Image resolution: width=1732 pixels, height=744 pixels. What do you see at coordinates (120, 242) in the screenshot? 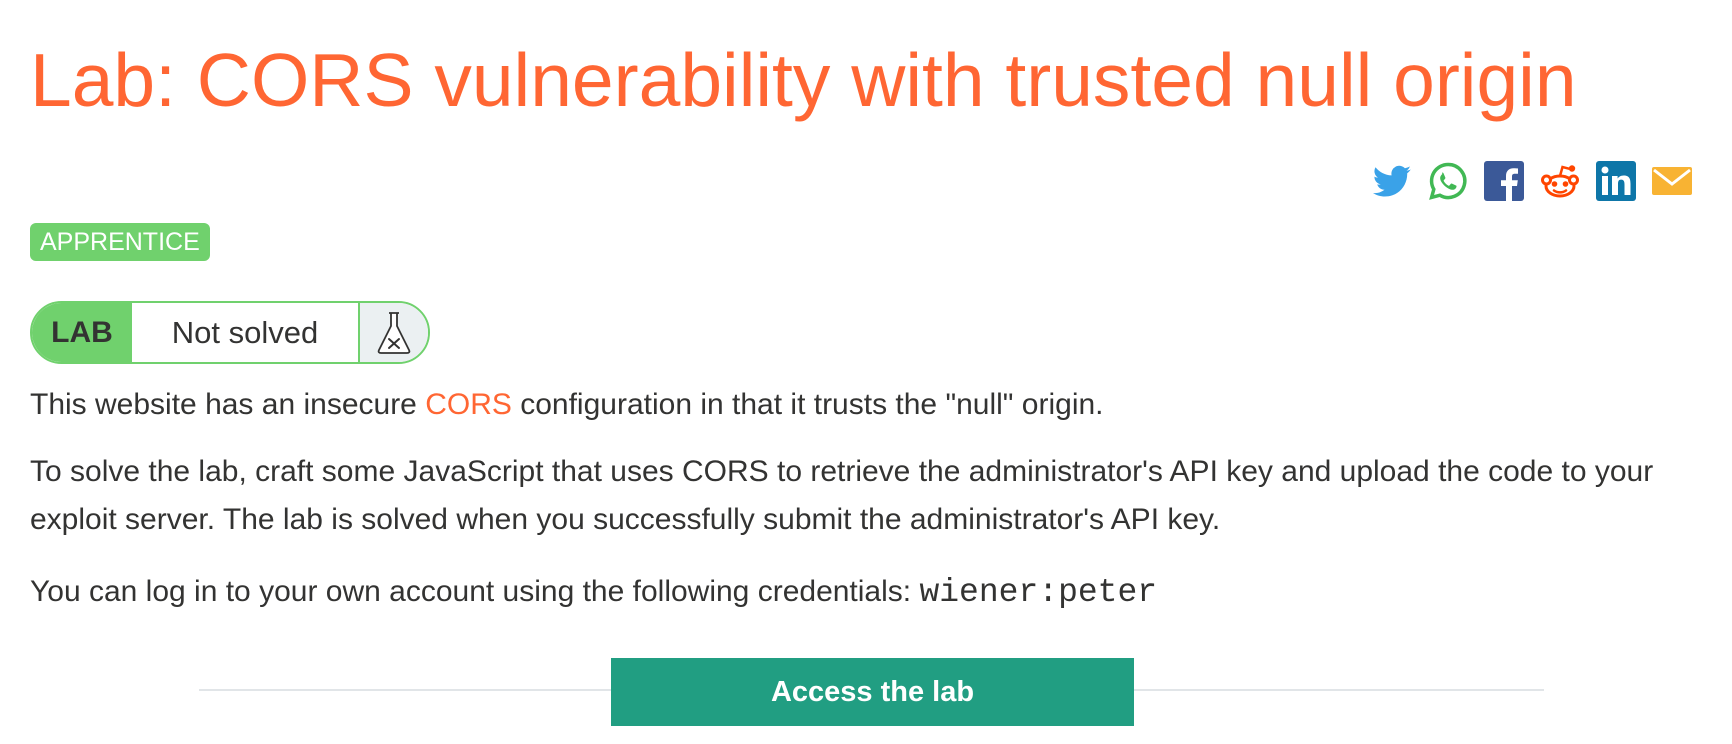
I see `difficulty-badge: APPRENTICE` at bounding box center [120, 242].